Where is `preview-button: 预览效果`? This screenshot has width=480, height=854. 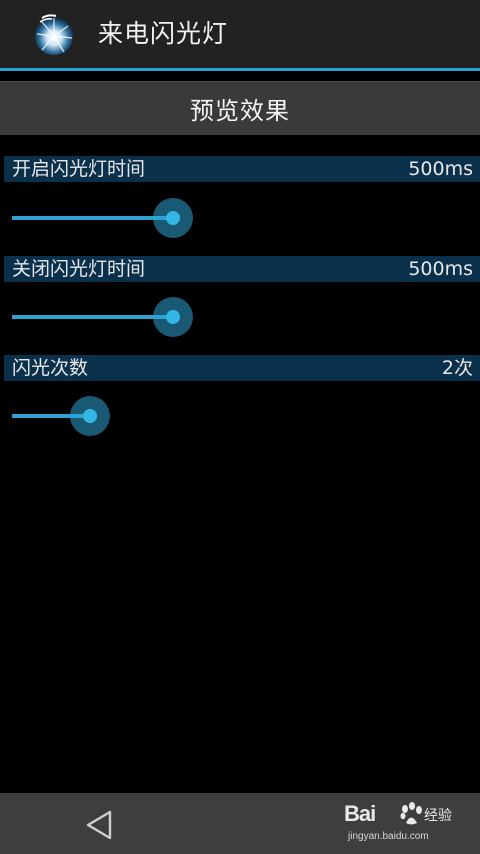
preview-button: 预览效果 is located at coordinates (240, 108).